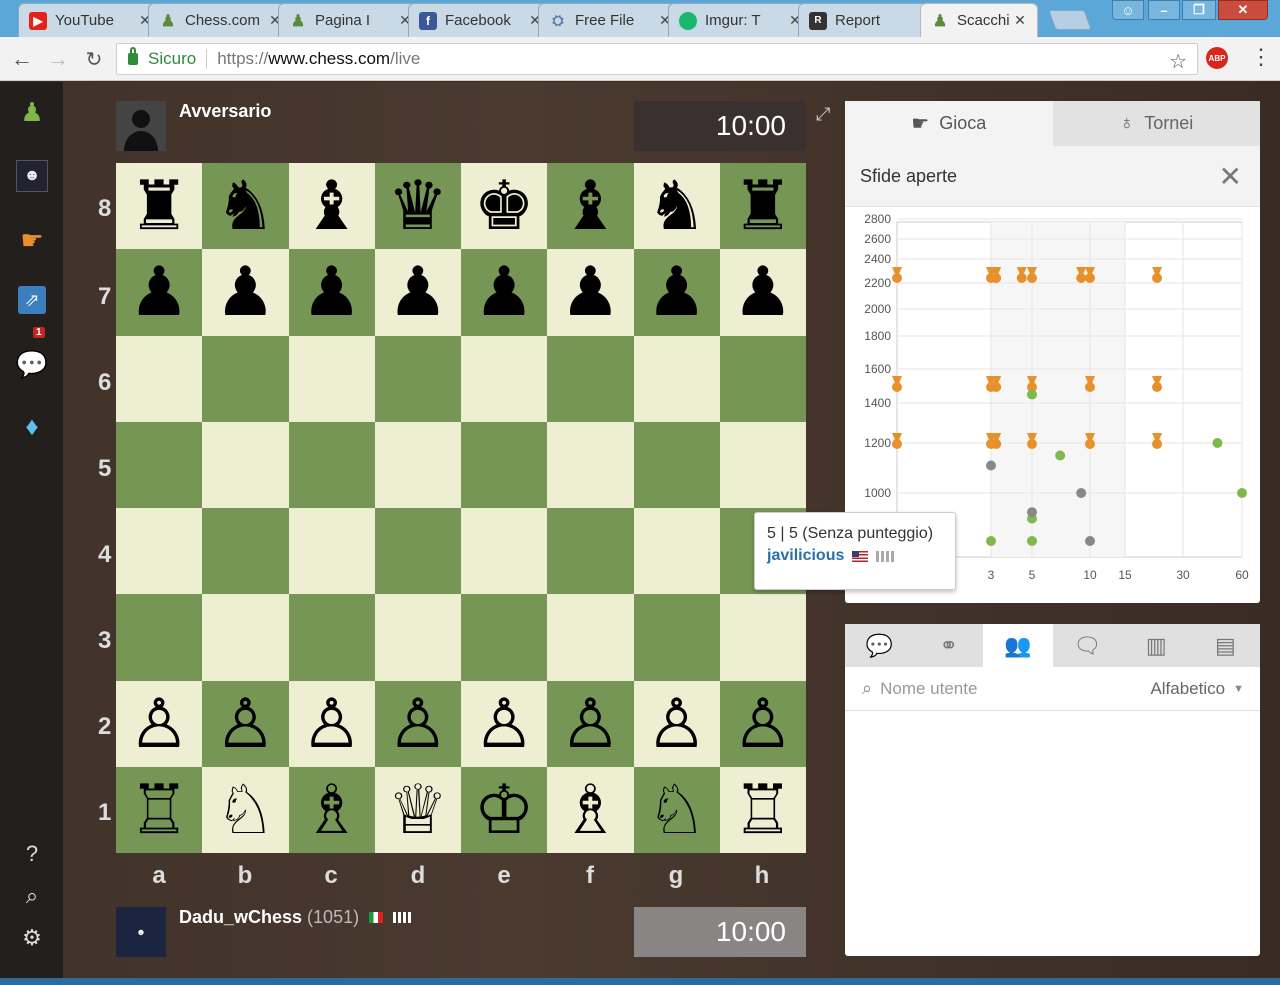 This screenshot has width=1280, height=985. I want to click on close-icon: ✕, so click(1230, 176).